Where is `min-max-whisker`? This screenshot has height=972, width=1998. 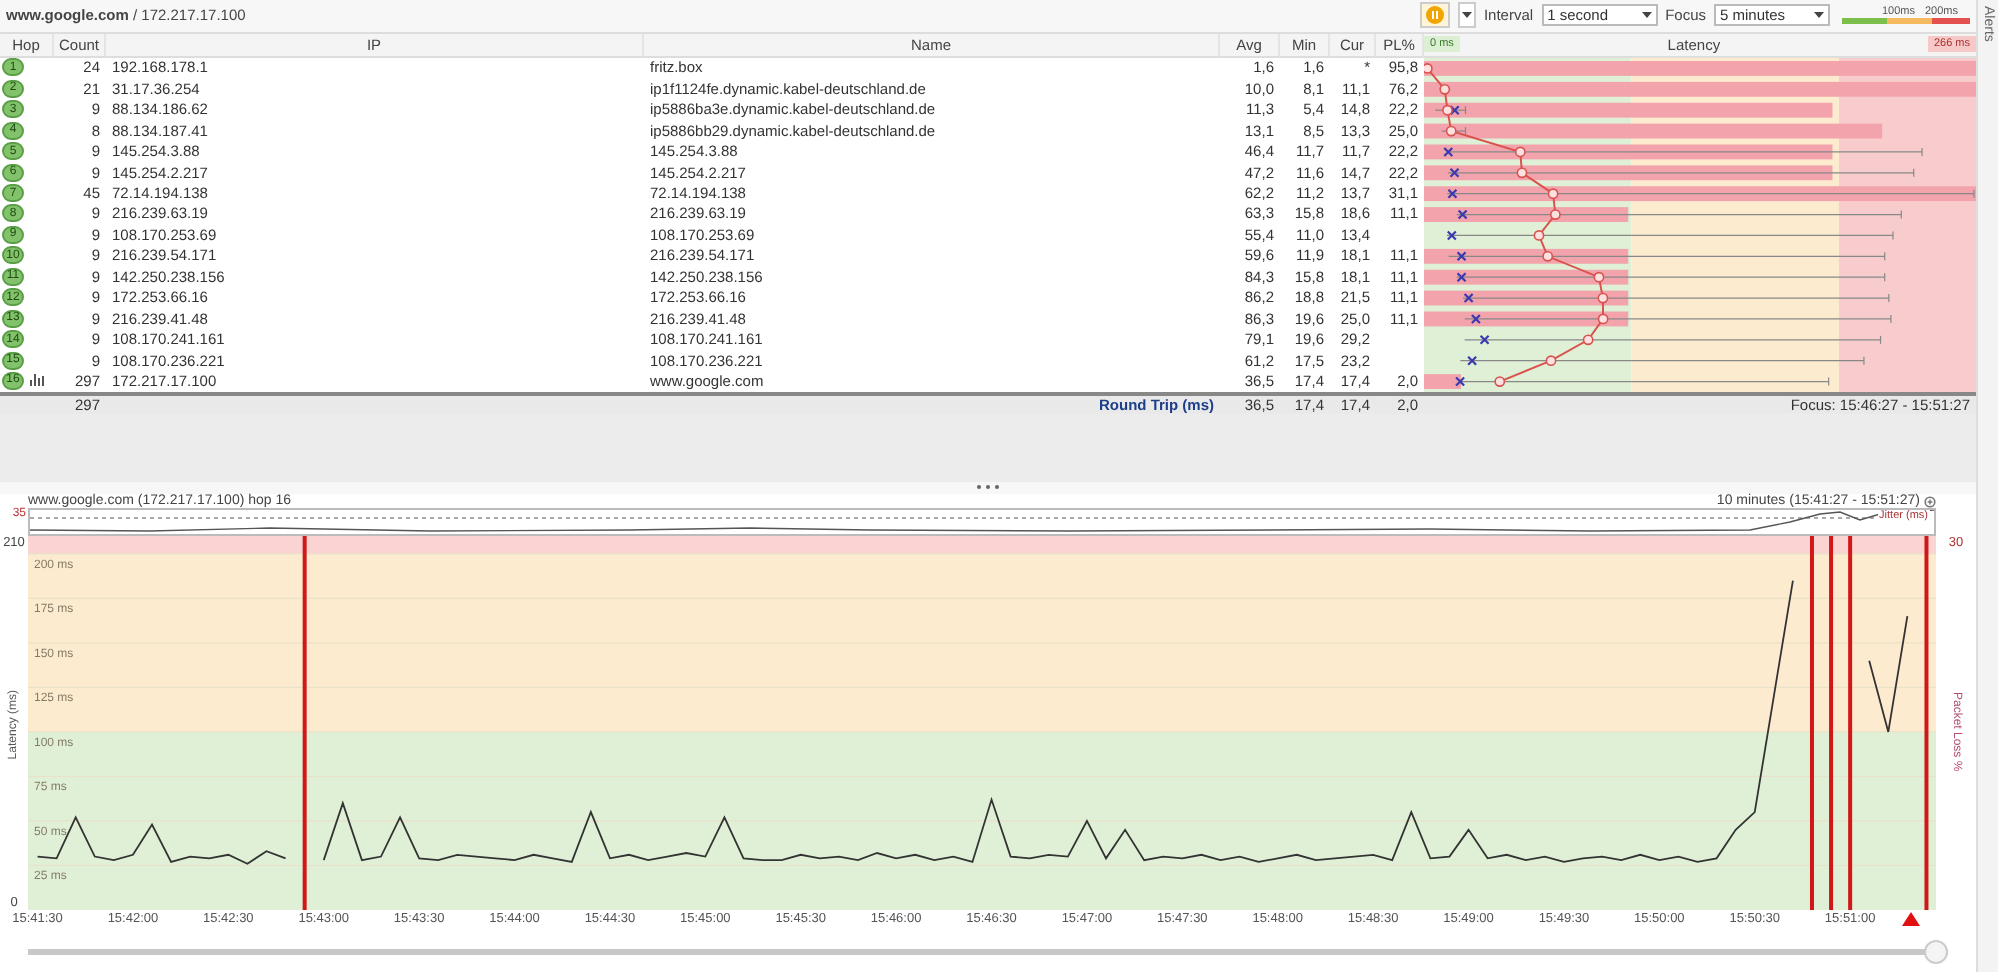 min-max-whisker is located at coordinates (1454, 130).